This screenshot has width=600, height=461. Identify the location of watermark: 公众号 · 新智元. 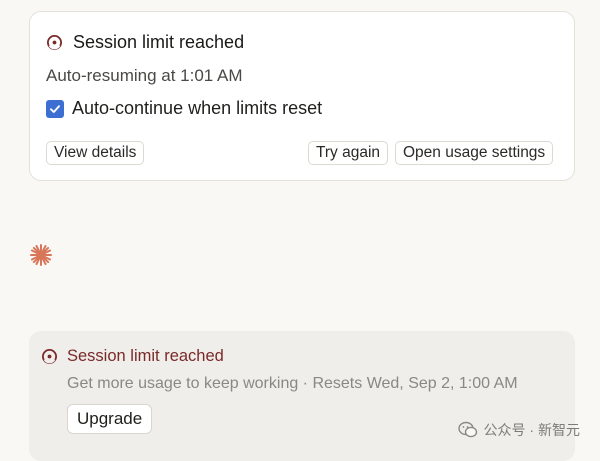
(518, 430).